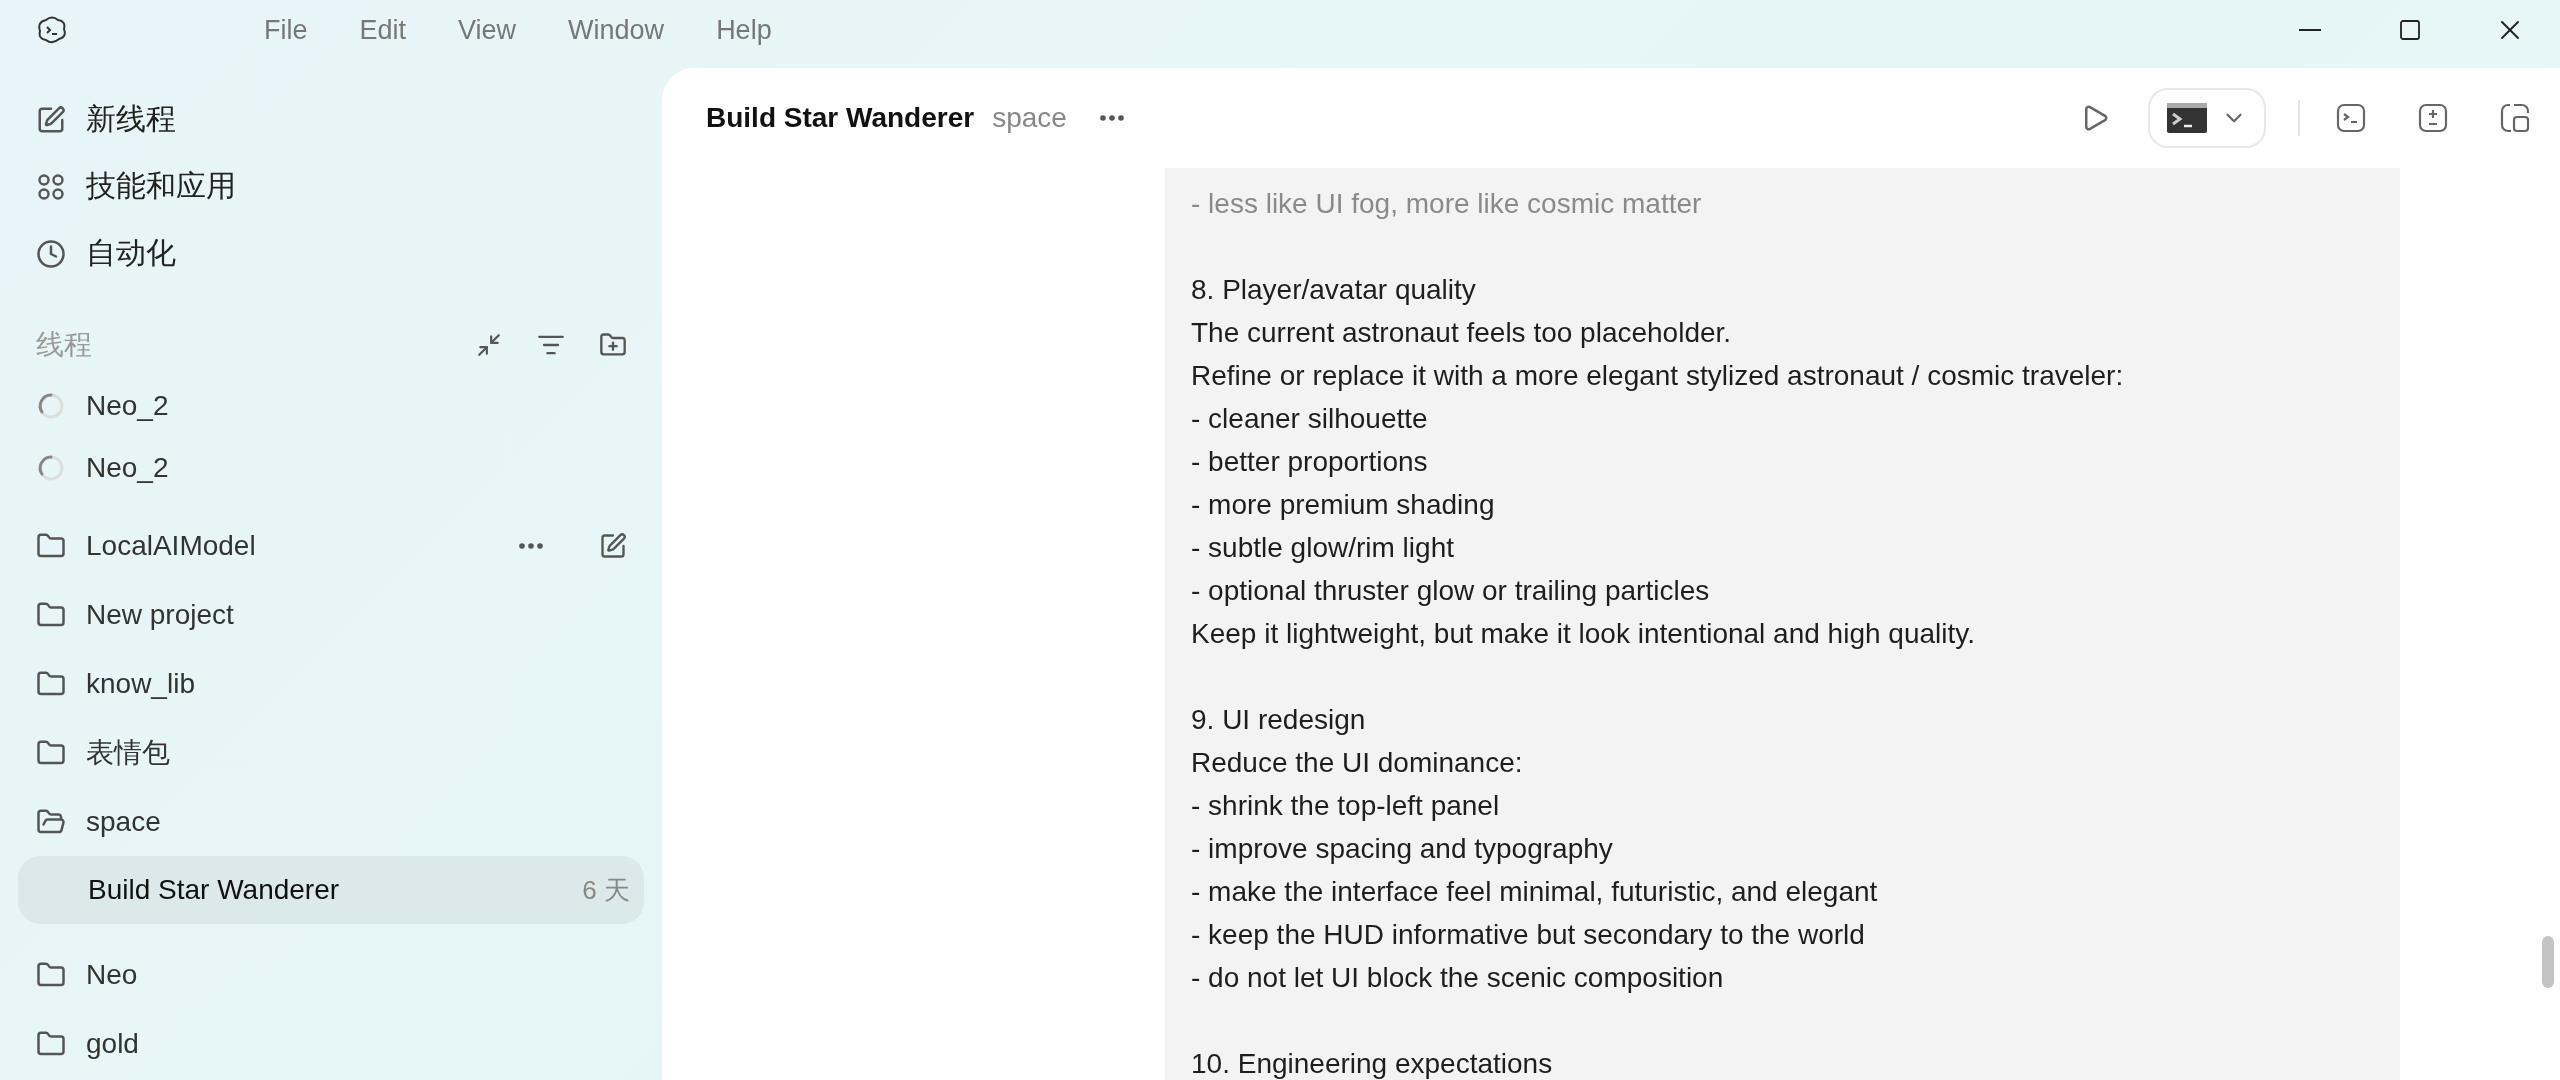  Describe the element at coordinates (1658, 376) in the screenshot. I see `message-line: Refine or replace it with a more elegant stylized astronaut / cosmic traveler:` at that location.